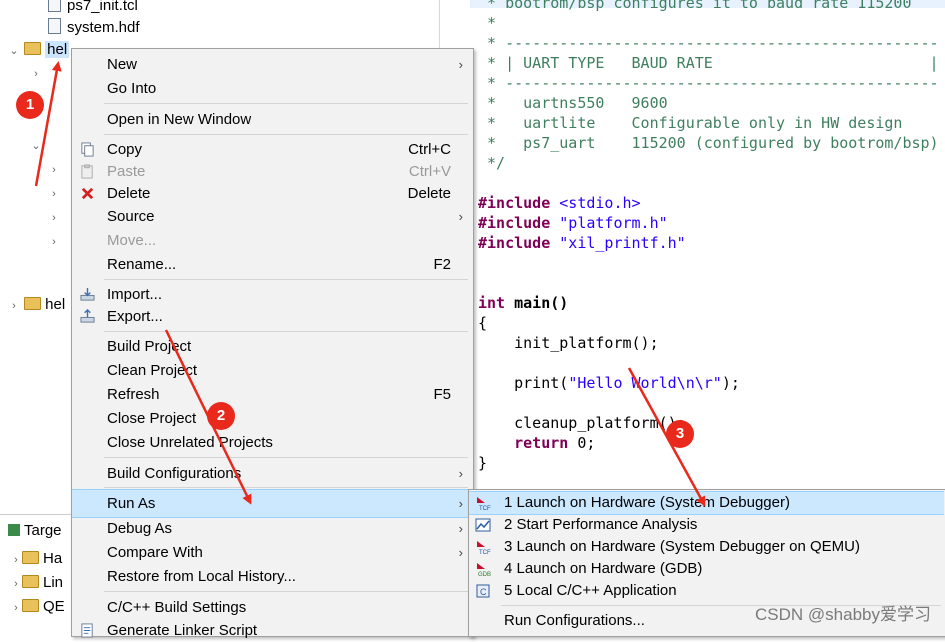  I want to click on tree-item-project-hello-2: › hel, so click(36, 305).